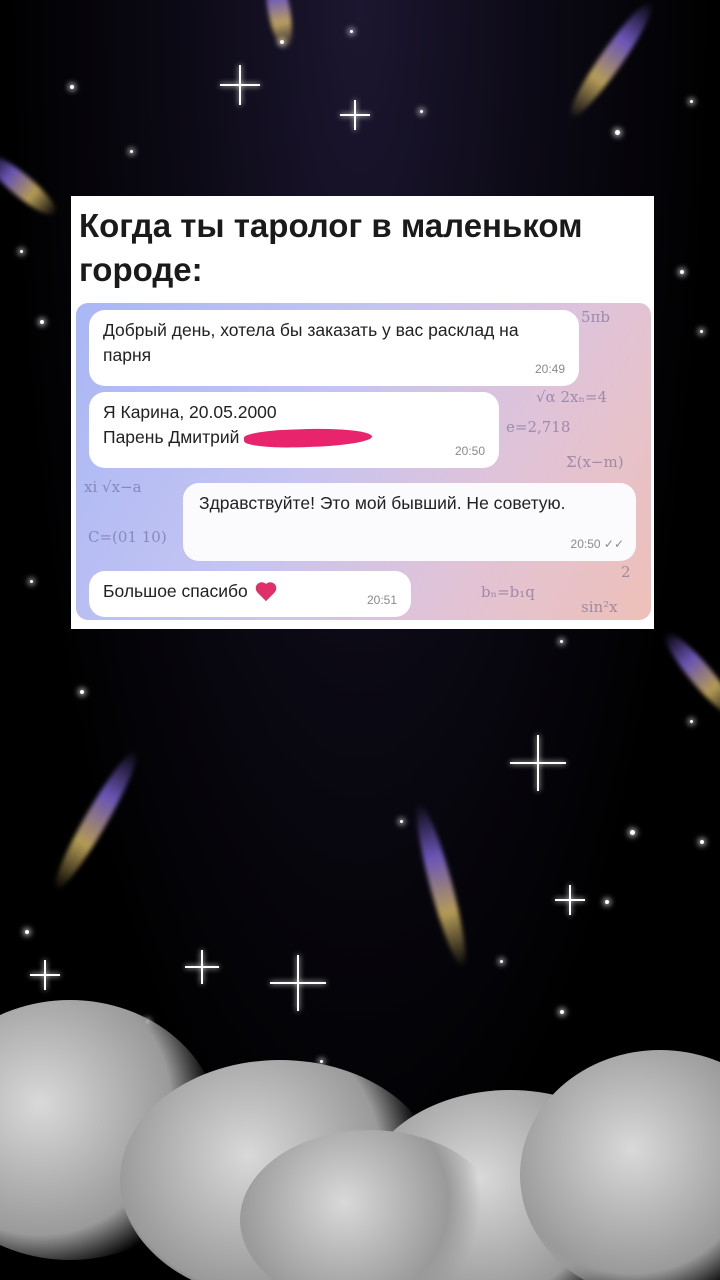 The height and width of the screenshot is (1280, 720). I want to click on message-incoming: Большое спасибо 20:51, so click(250, 594).